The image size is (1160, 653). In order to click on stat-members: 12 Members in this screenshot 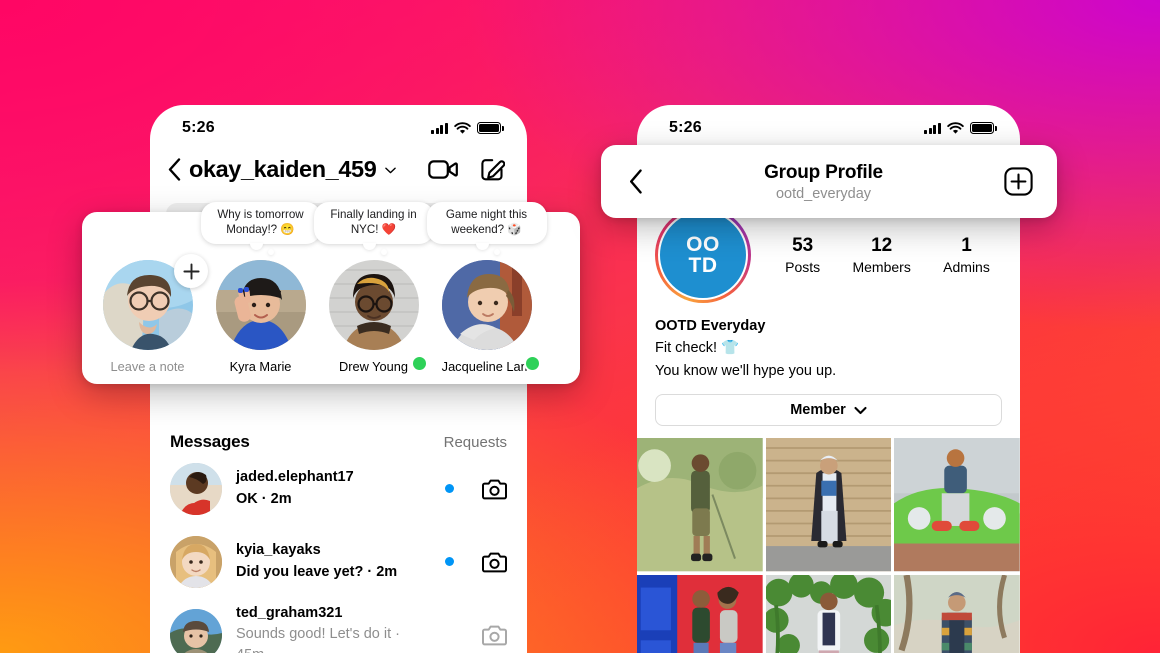, I will do `click(881, 255)`.